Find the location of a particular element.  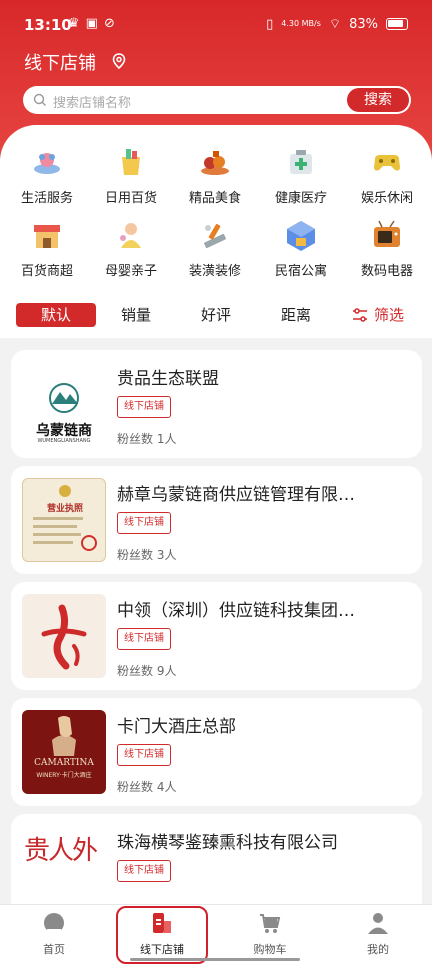

battery-icon is located at coordinates (397, 24).